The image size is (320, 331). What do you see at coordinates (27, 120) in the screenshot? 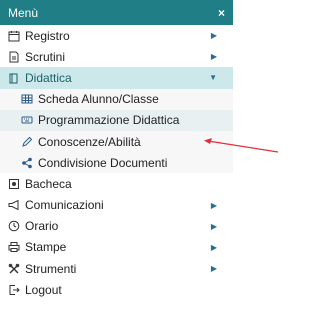
I see `keyboard-icon` at bounding box center [27, 120].